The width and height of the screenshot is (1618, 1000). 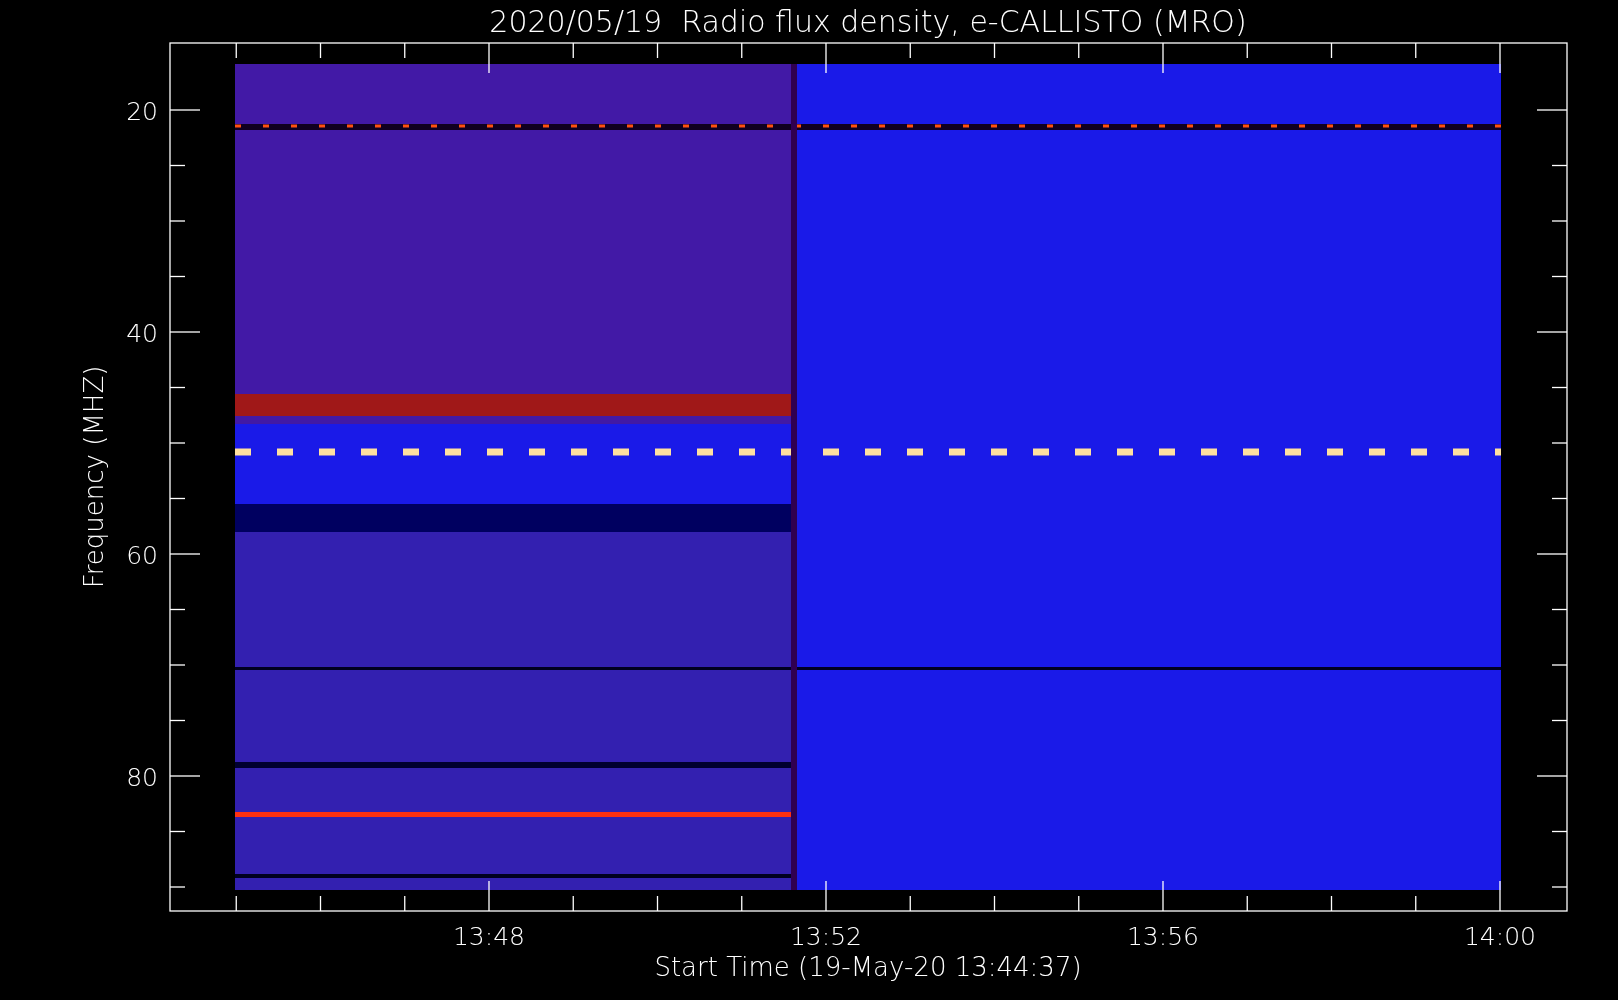 What do you see at coordinates (1500, 936) in the screenshot?
I see `tick-label: 14:00` at bounding box center [1500, 936].